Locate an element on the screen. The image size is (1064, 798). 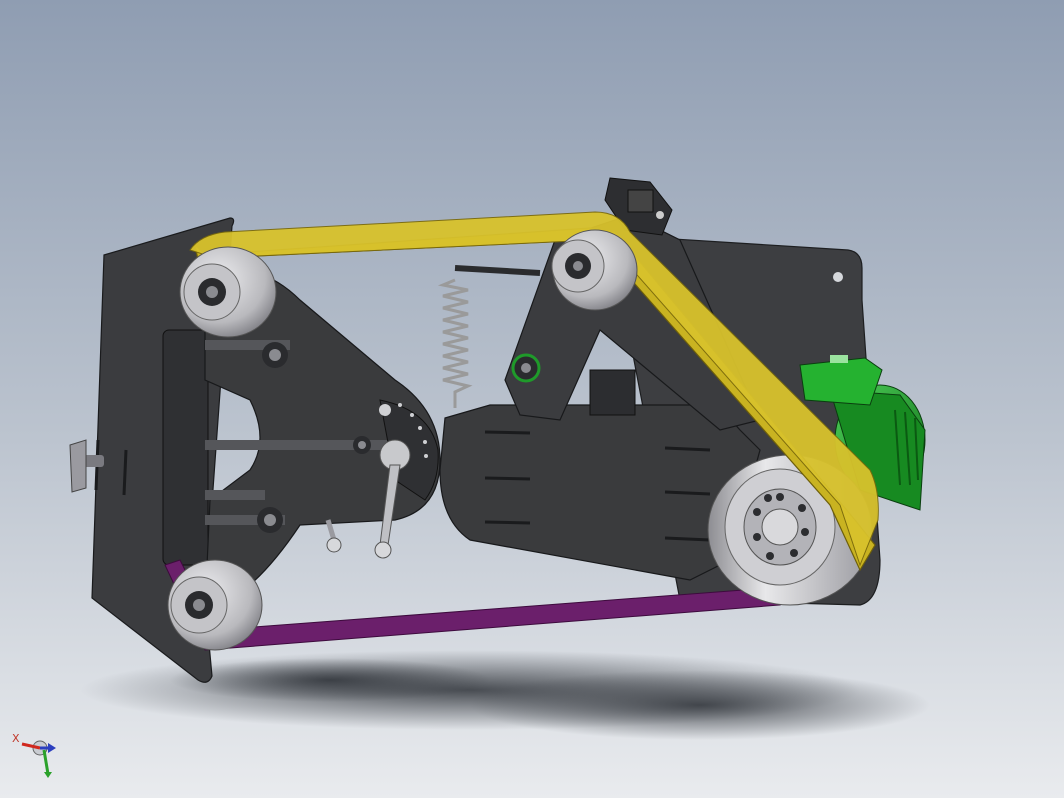
lock-handle is located at coordinates (333, 536).